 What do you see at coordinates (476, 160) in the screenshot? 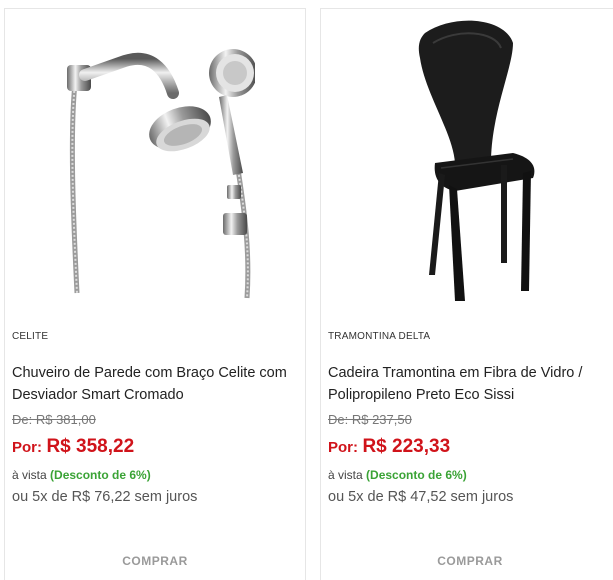
I see `chair-image` at bounding box center [476, 160].